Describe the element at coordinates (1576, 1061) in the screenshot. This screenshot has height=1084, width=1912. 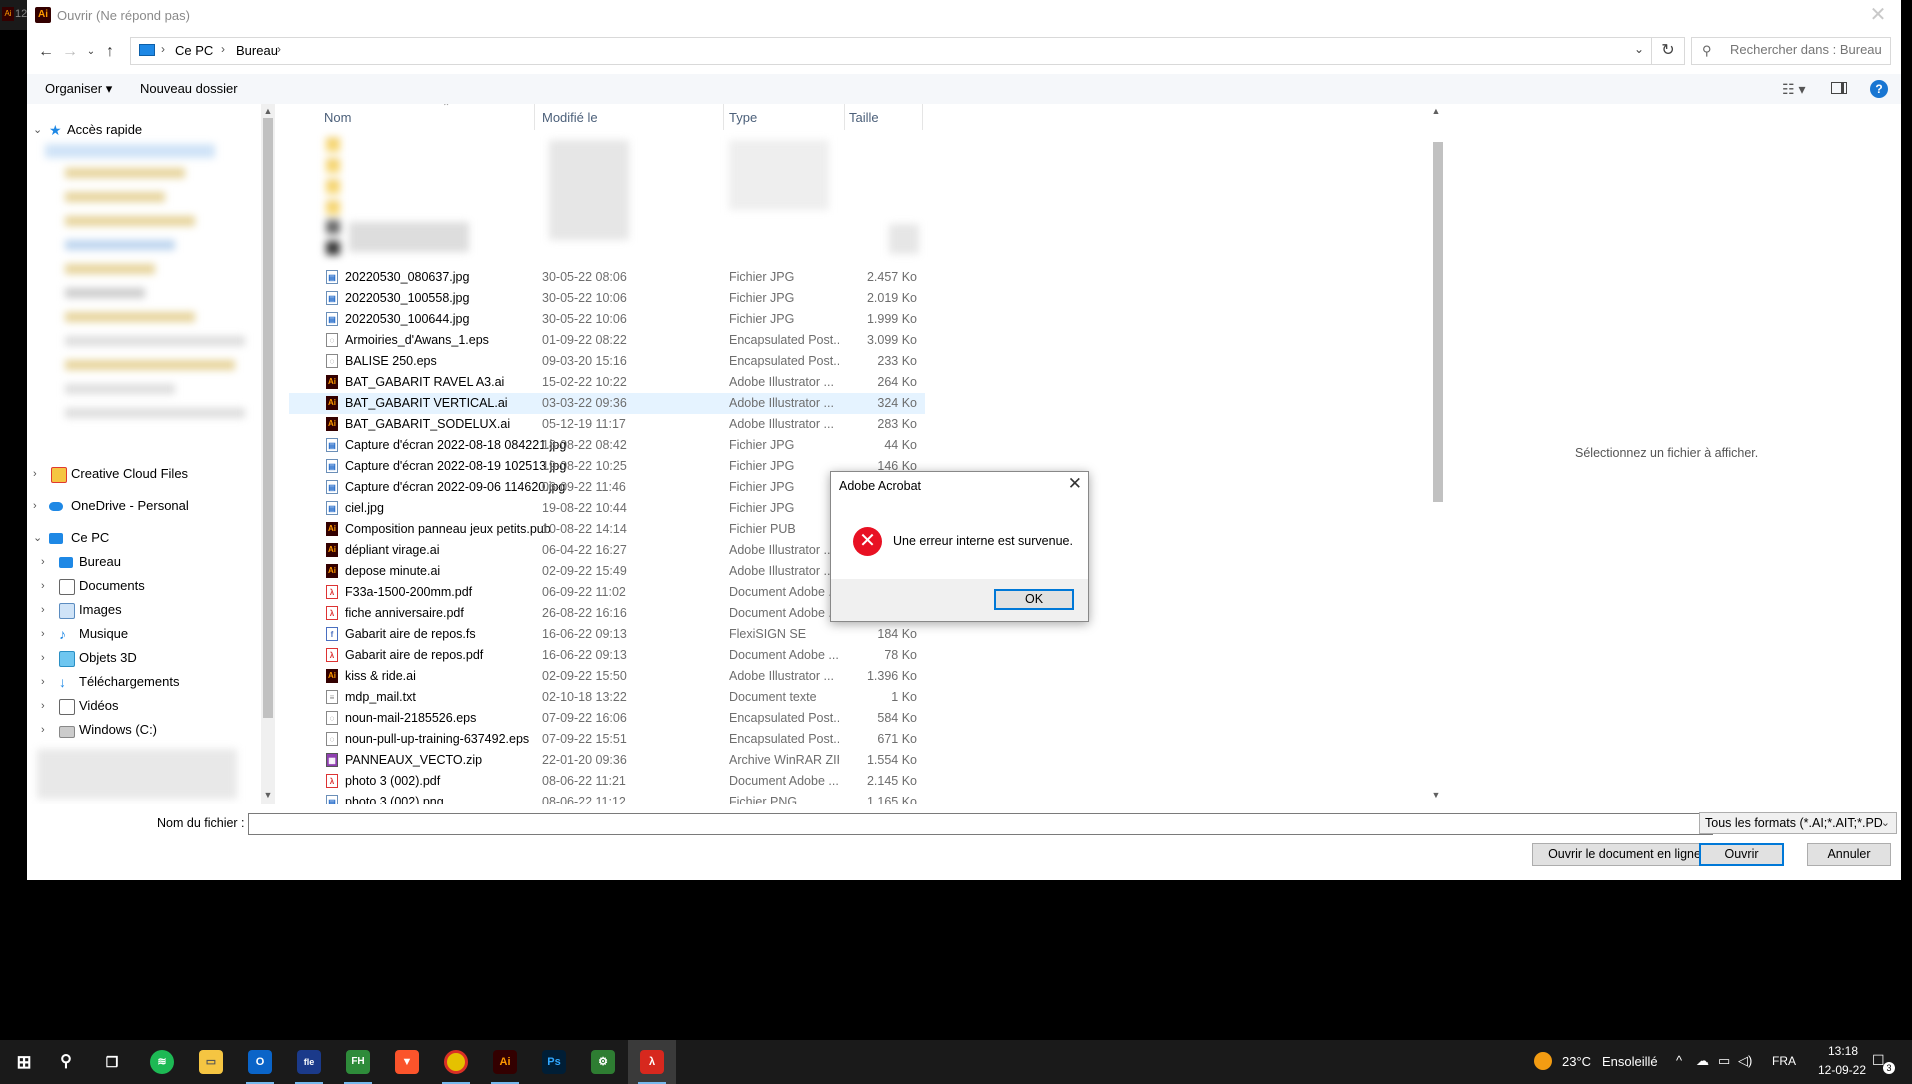
I see `weather-temperature: 23°C` at that location.